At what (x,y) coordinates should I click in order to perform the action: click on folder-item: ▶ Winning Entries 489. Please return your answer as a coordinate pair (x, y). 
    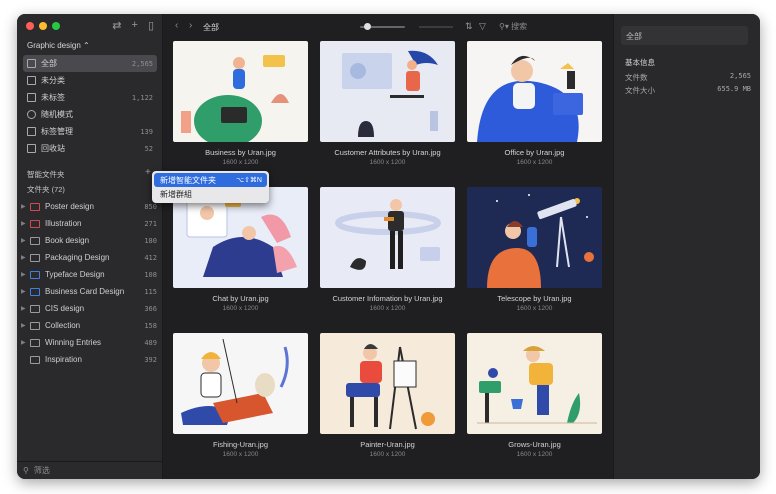
    Looking at the image, I should click on (88, 342).